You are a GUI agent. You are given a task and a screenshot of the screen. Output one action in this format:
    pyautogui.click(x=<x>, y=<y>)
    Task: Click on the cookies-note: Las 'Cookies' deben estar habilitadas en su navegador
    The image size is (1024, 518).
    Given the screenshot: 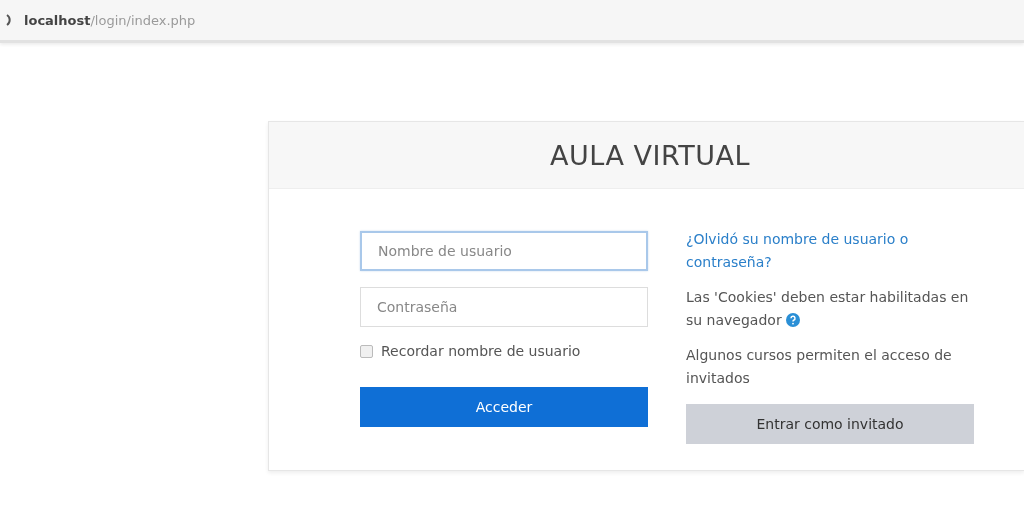 What is the action you would take?
    pyautogui.click(x=828, y=309)
    